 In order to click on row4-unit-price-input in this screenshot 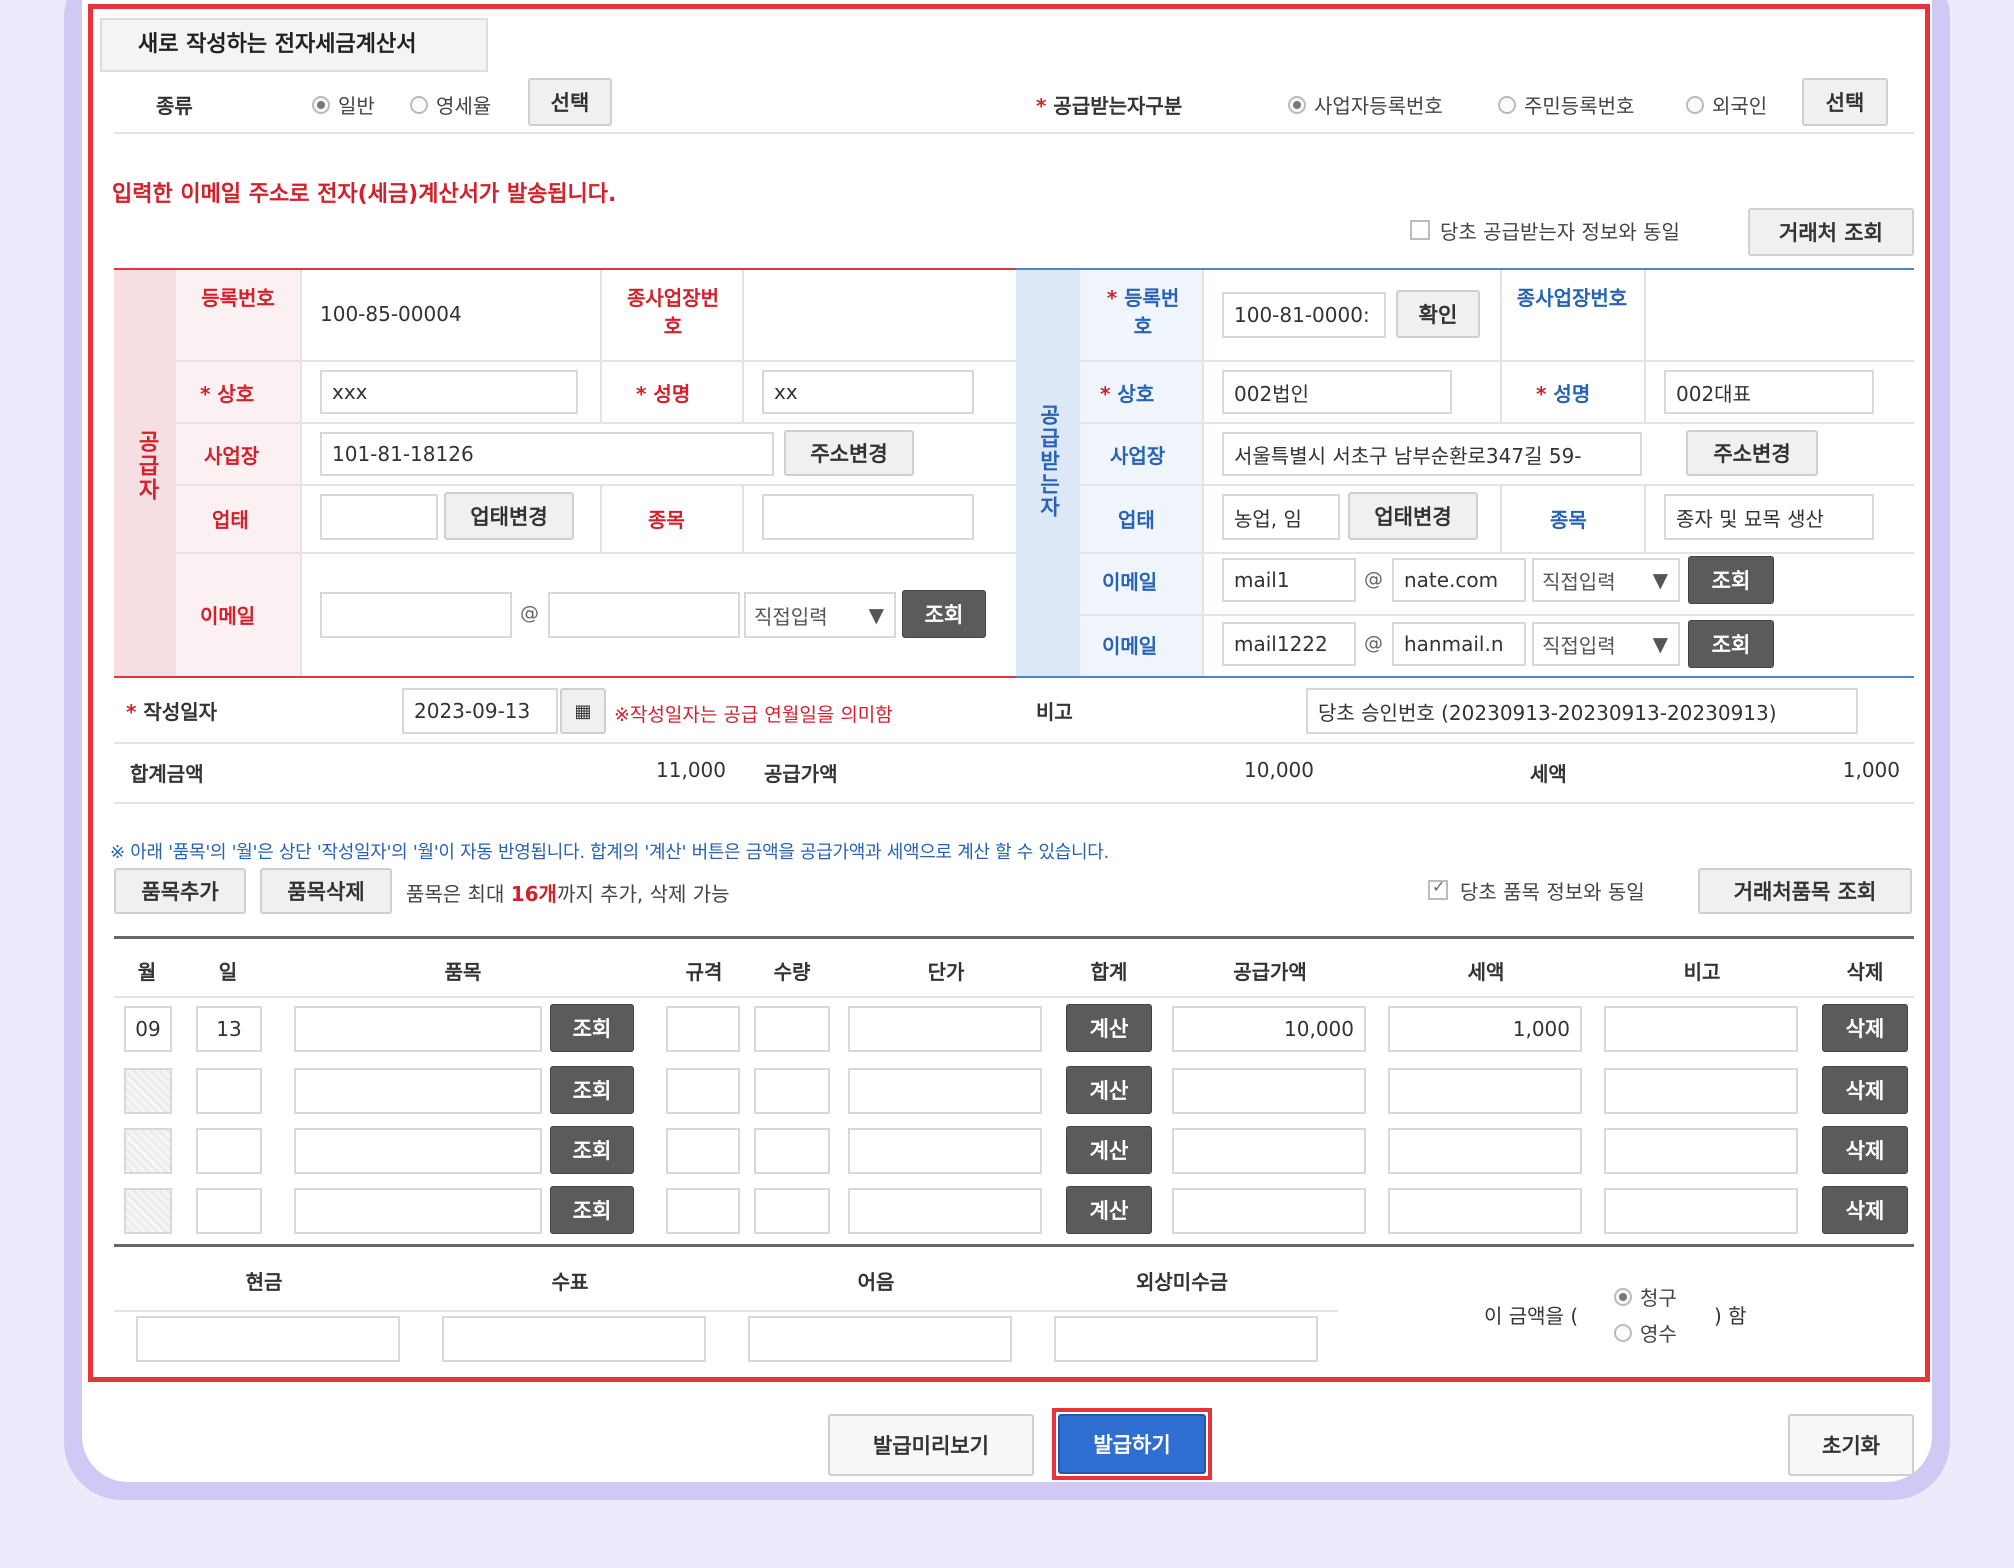, I will do `click(945, 1211)`.